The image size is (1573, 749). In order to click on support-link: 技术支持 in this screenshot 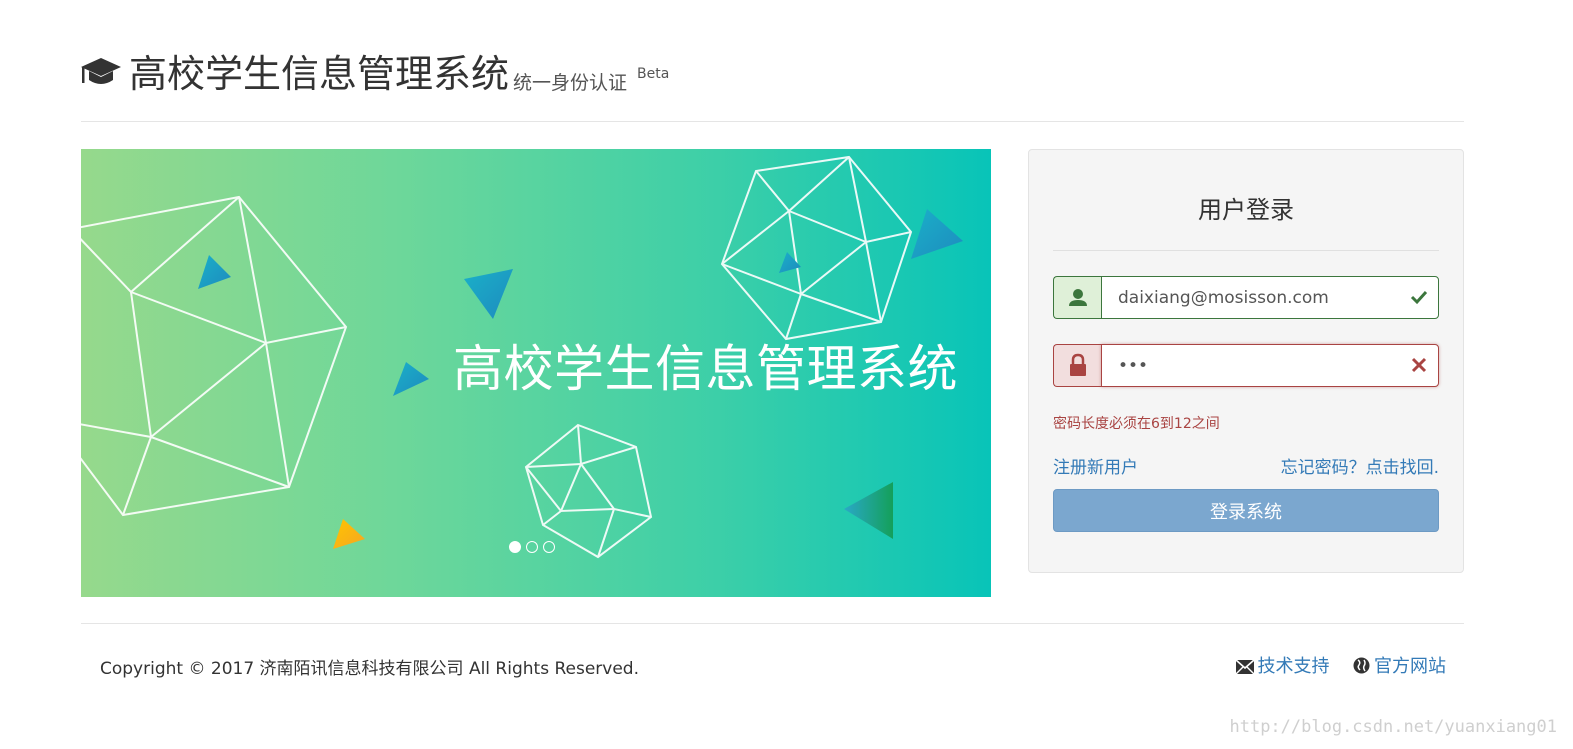, I will do `click(1294, 666)`.